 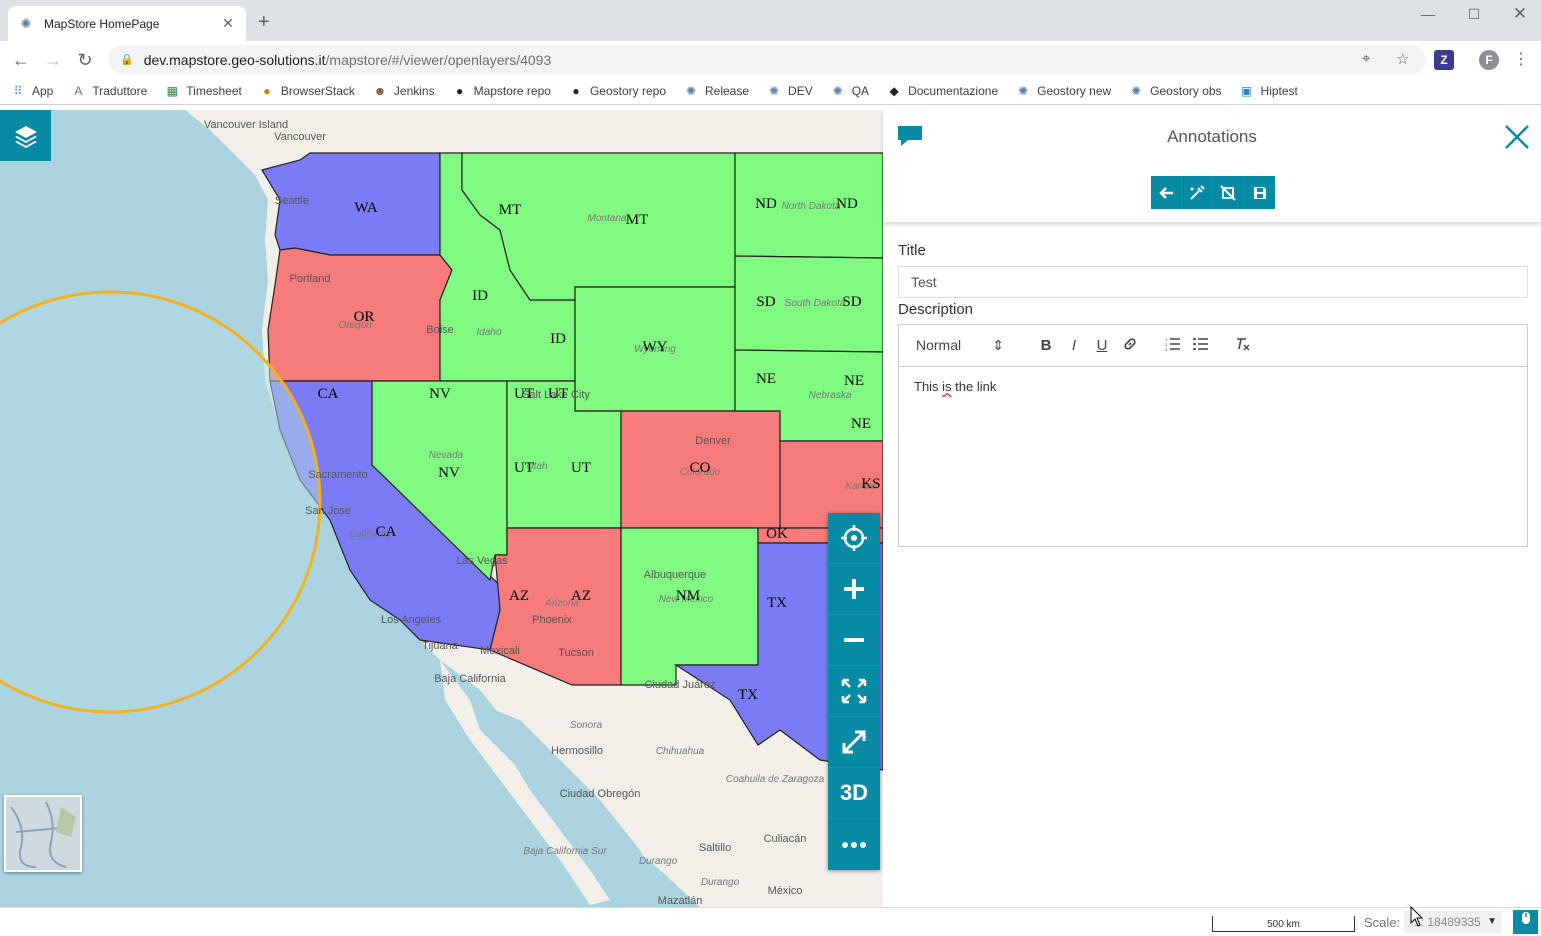 I want to click on place-label: Coahuila de Zaragoza, so click(x=775, y=779).